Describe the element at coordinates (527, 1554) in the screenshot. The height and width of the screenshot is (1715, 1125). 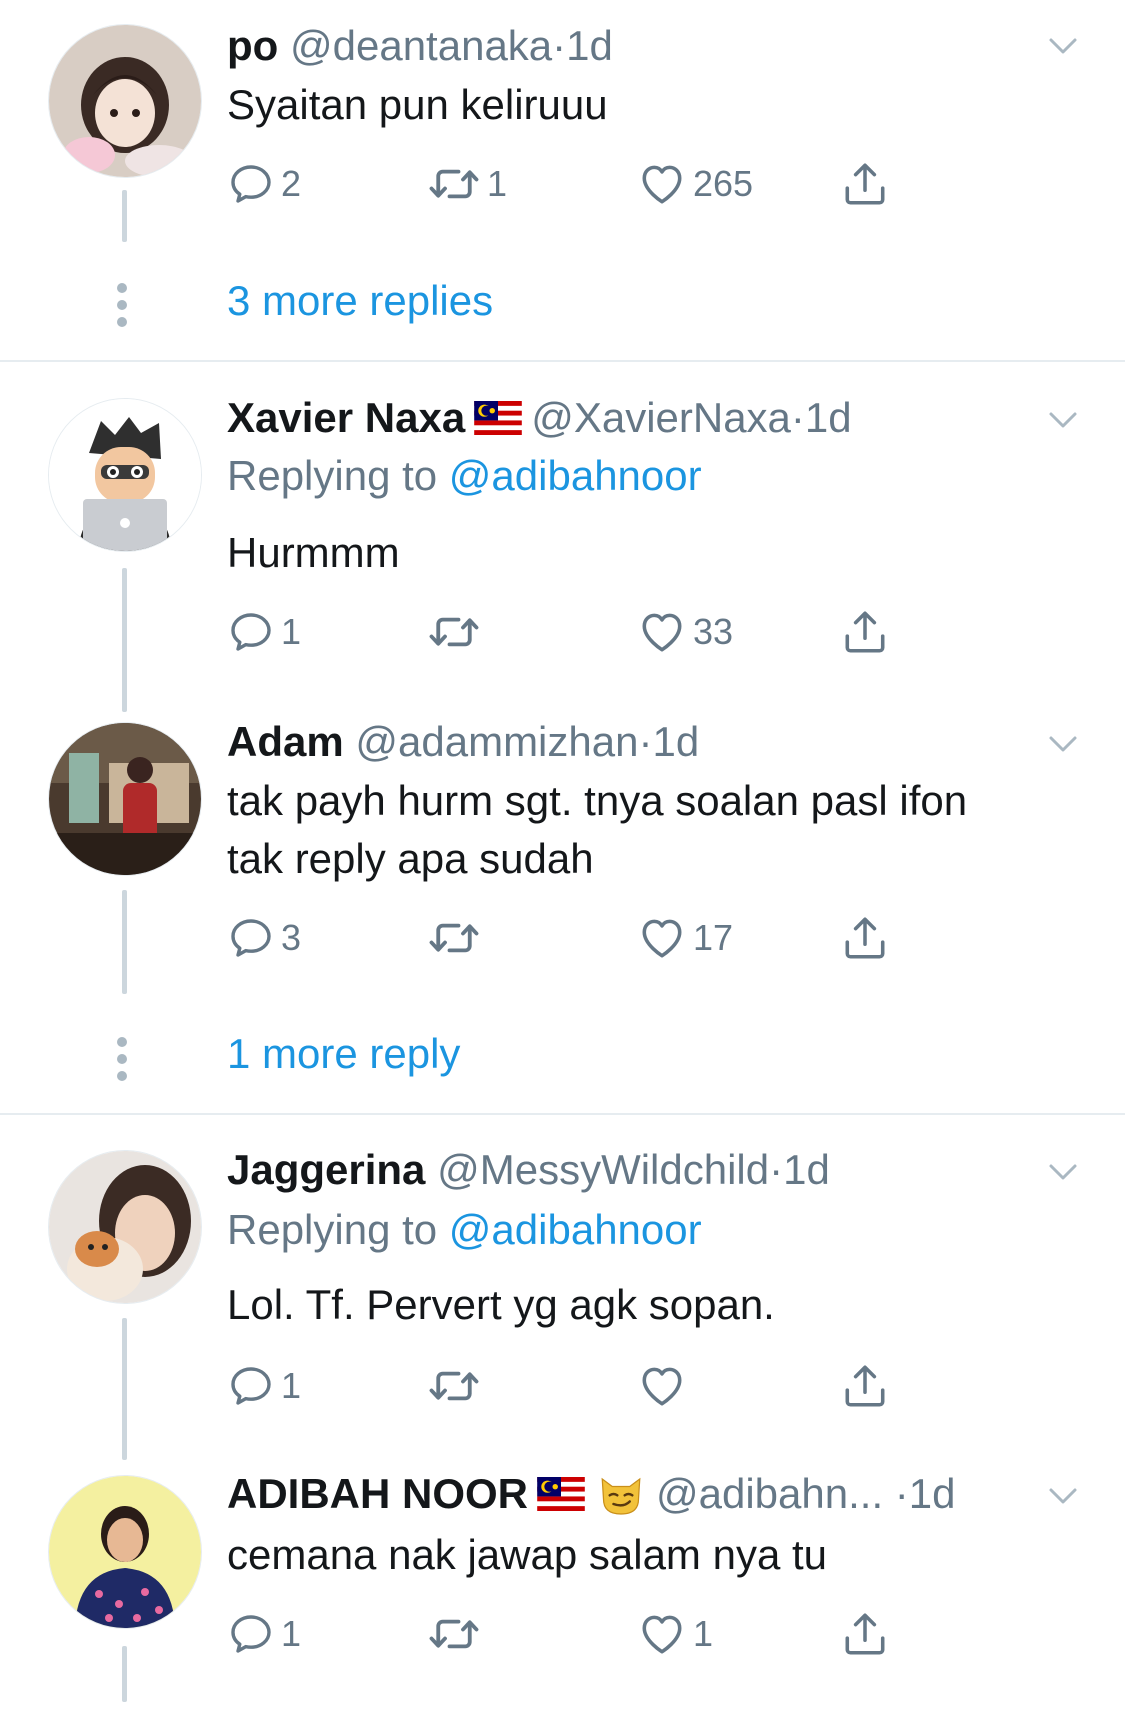
I see `tweet-text: cemana nak jawap salam nya tu` at that location.